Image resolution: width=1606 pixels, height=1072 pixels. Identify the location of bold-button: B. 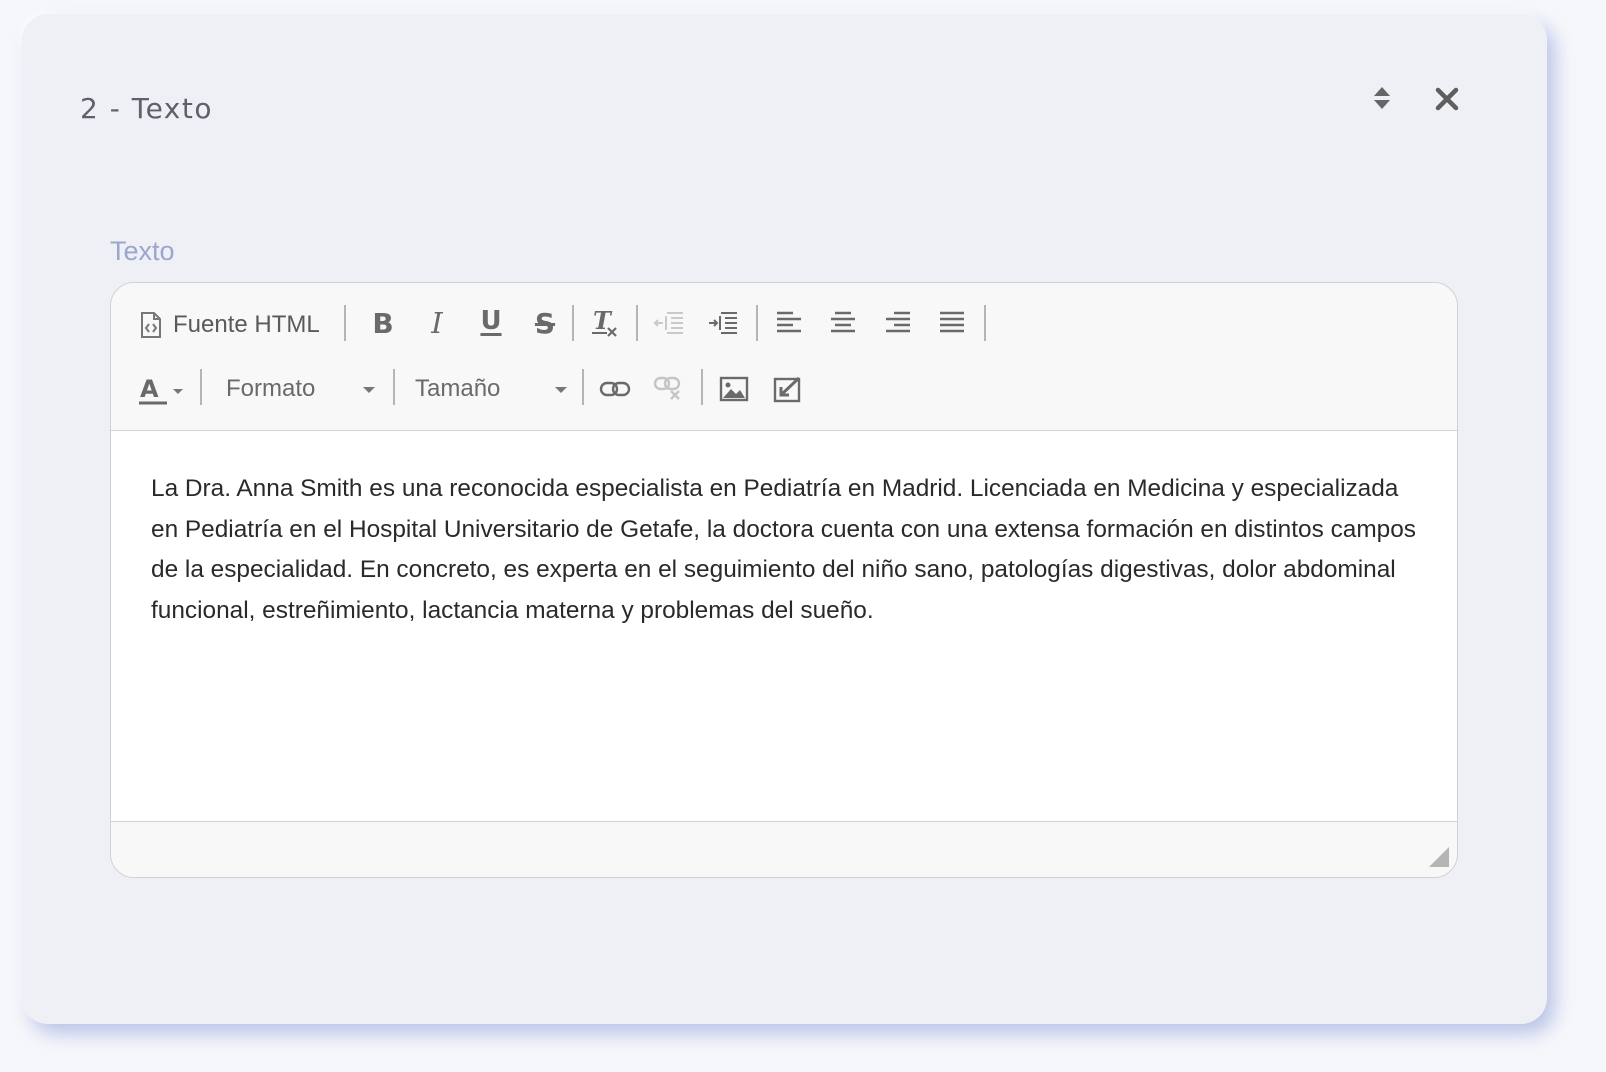
(383, 323).